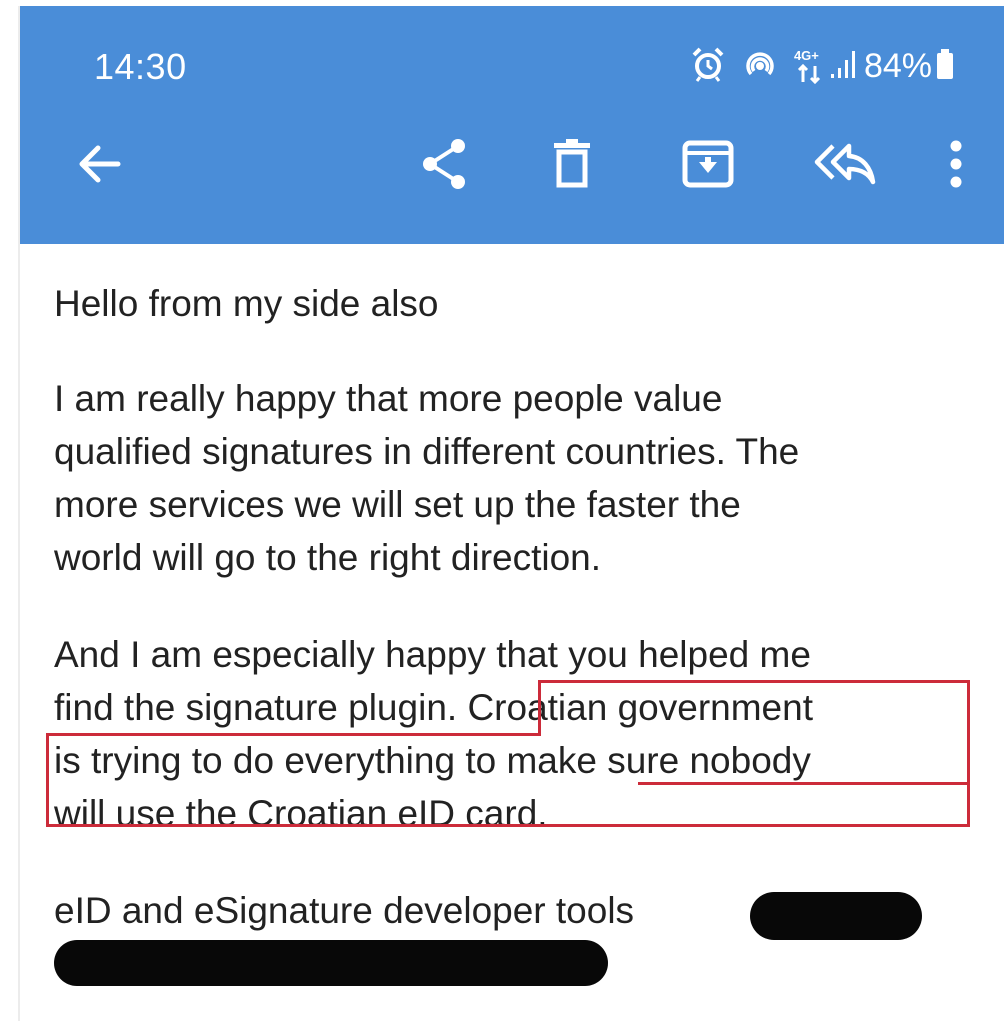 This screenshot has height=1021, width=1004. I want to click on reply-all-icon, so click(845, 166).